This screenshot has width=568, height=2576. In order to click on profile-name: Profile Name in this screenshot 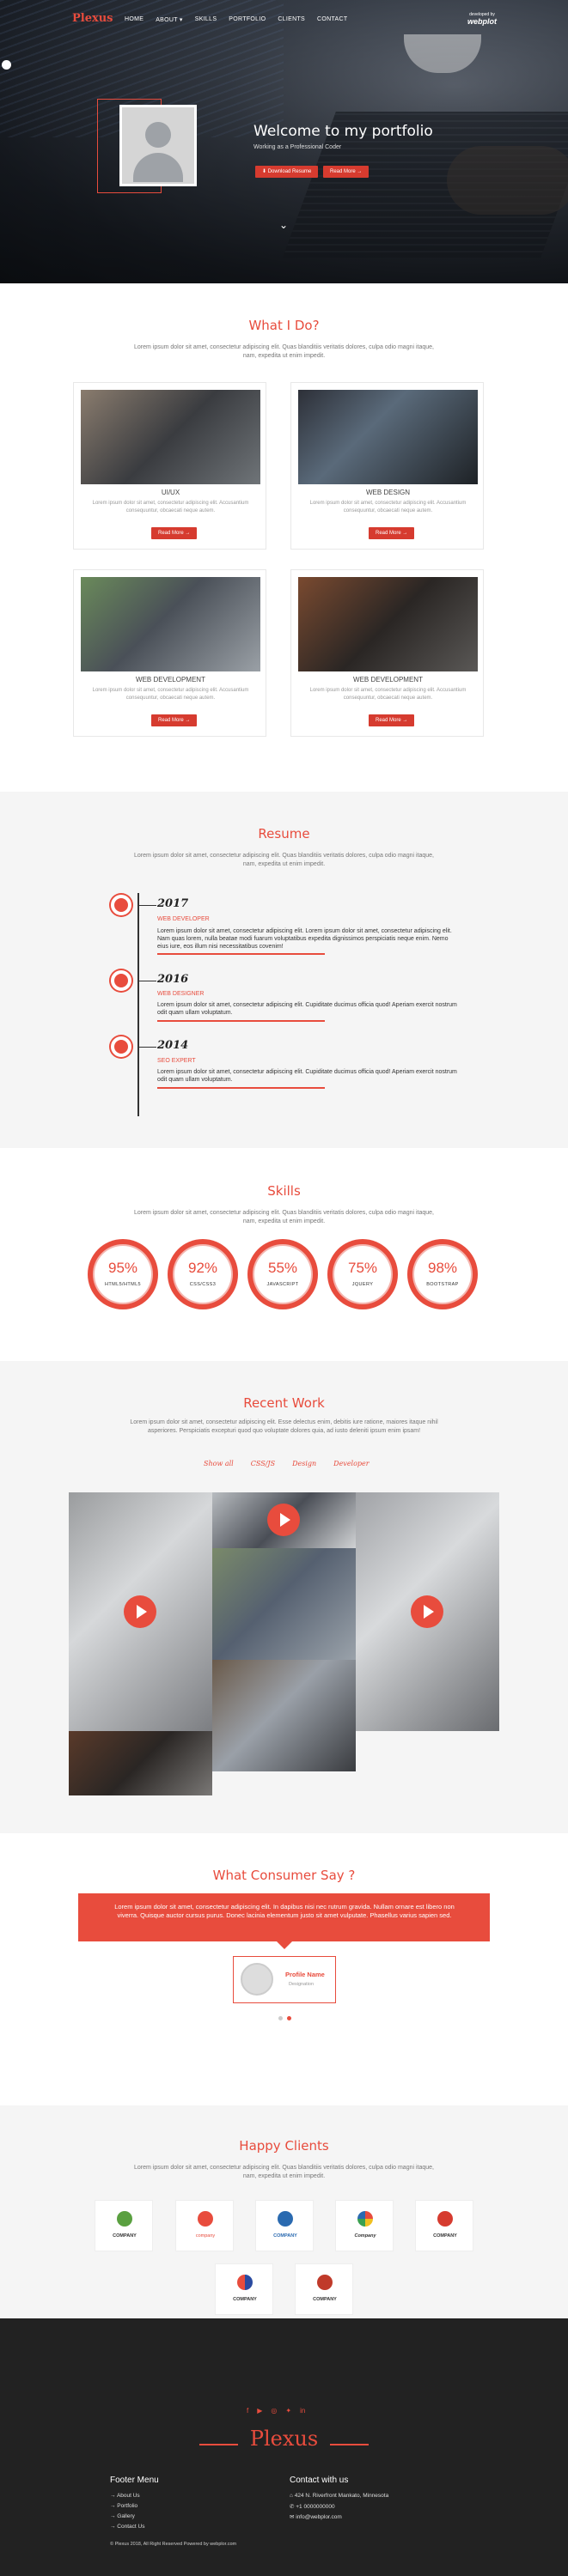, I will do `click(305, 1975)`.